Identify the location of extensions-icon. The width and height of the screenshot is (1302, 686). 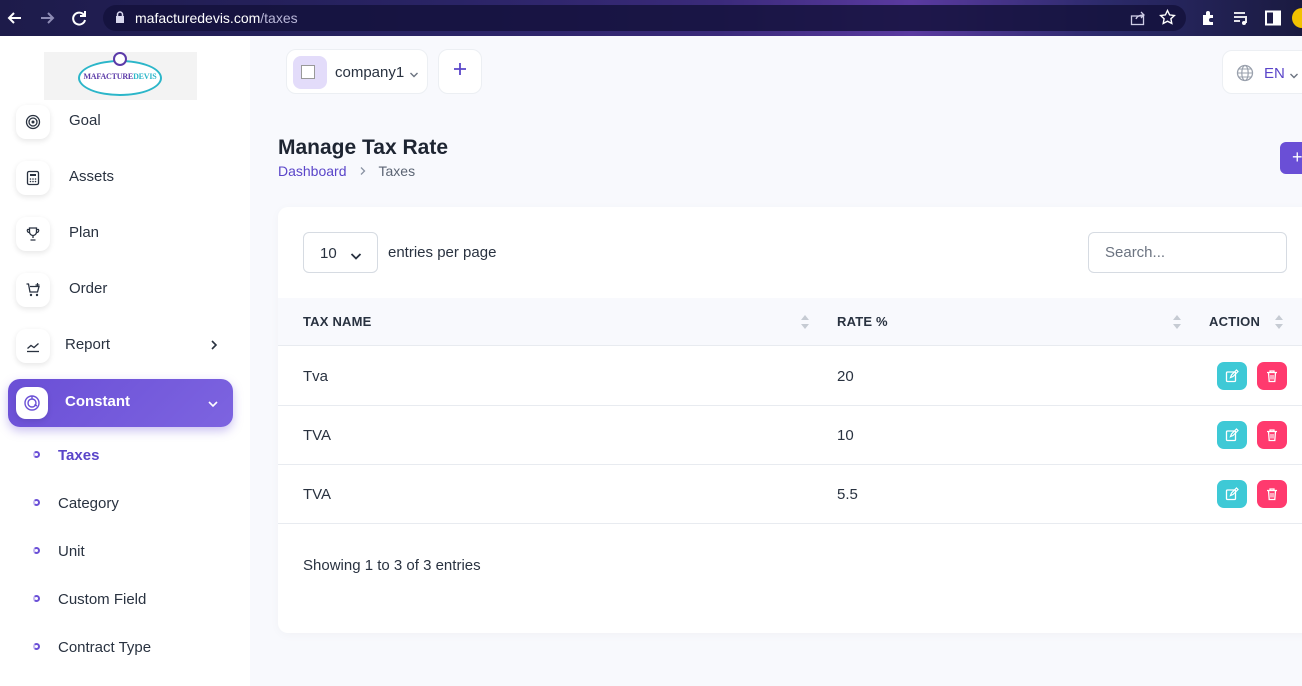
(1209, 18).